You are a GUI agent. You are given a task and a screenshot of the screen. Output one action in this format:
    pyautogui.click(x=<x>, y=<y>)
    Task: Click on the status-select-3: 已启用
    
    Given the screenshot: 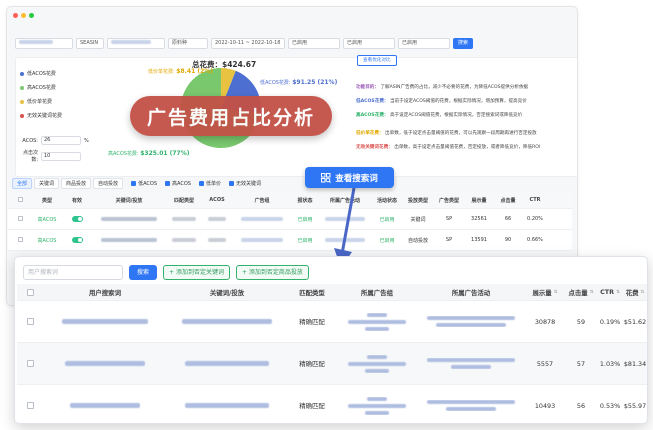 What is the action you would take?
    pyautogui.click(x=424, y=43)
    